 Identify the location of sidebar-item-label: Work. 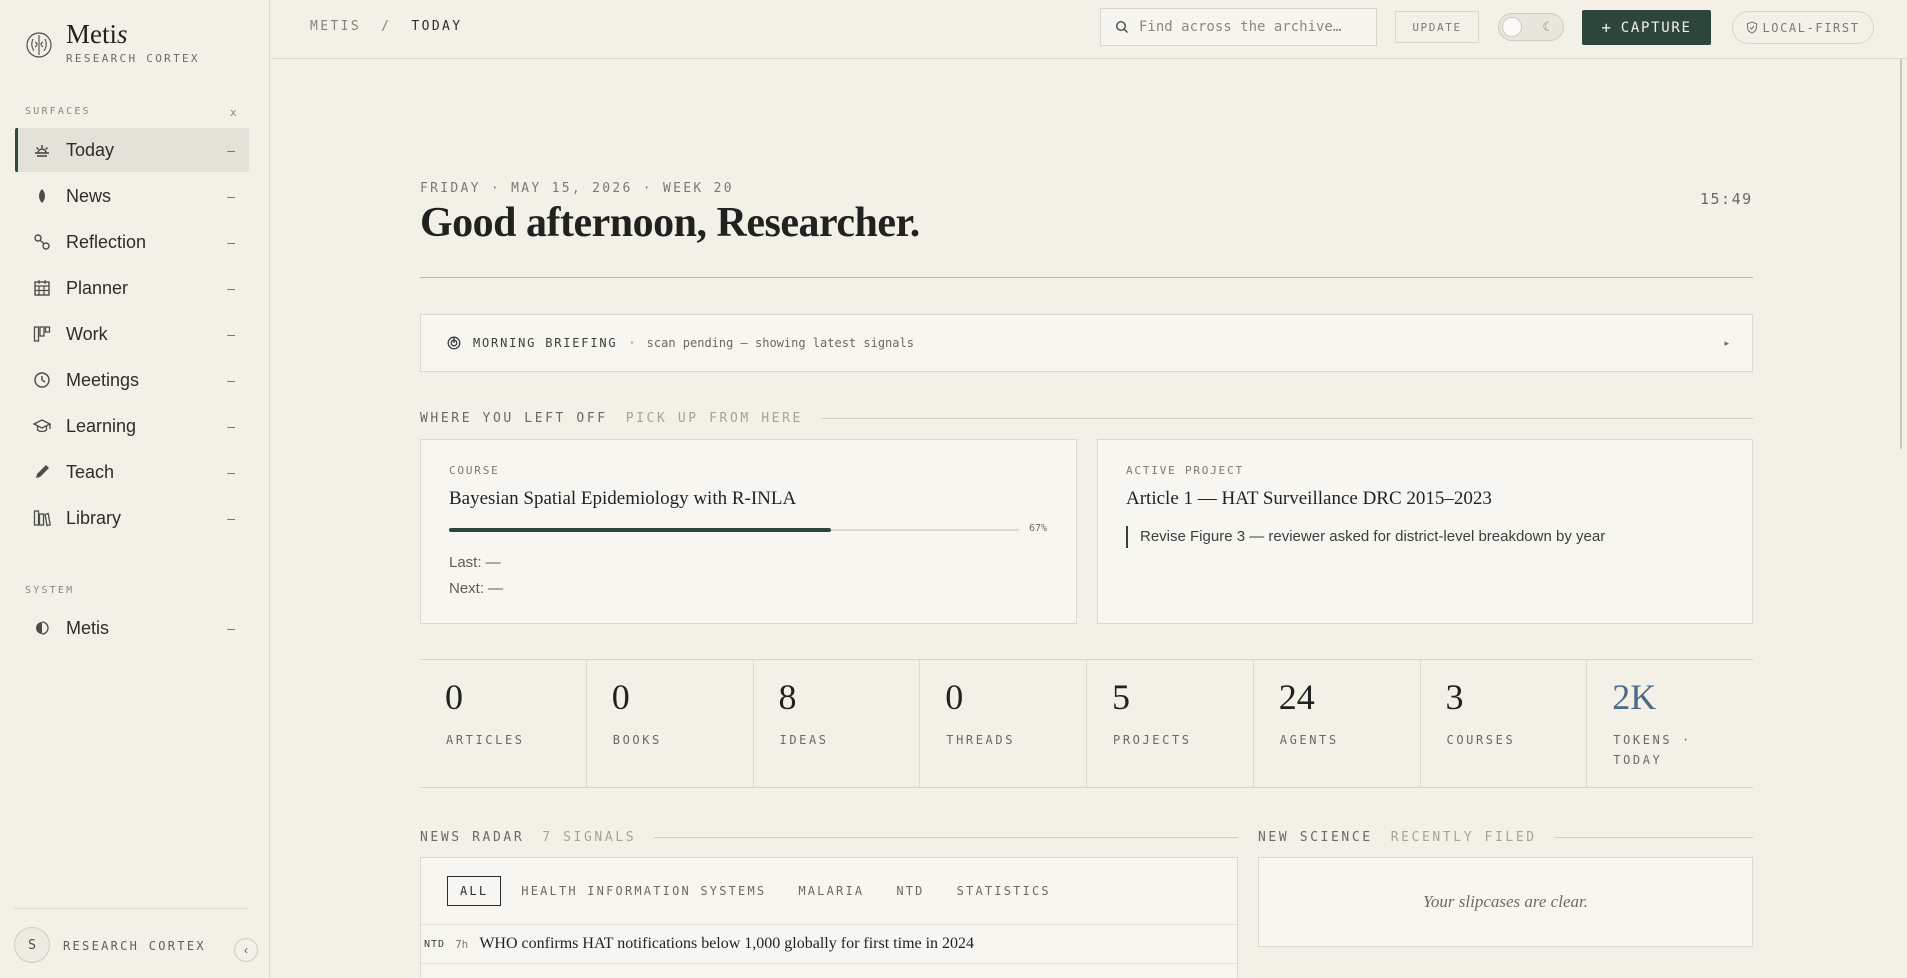
(87, 333).